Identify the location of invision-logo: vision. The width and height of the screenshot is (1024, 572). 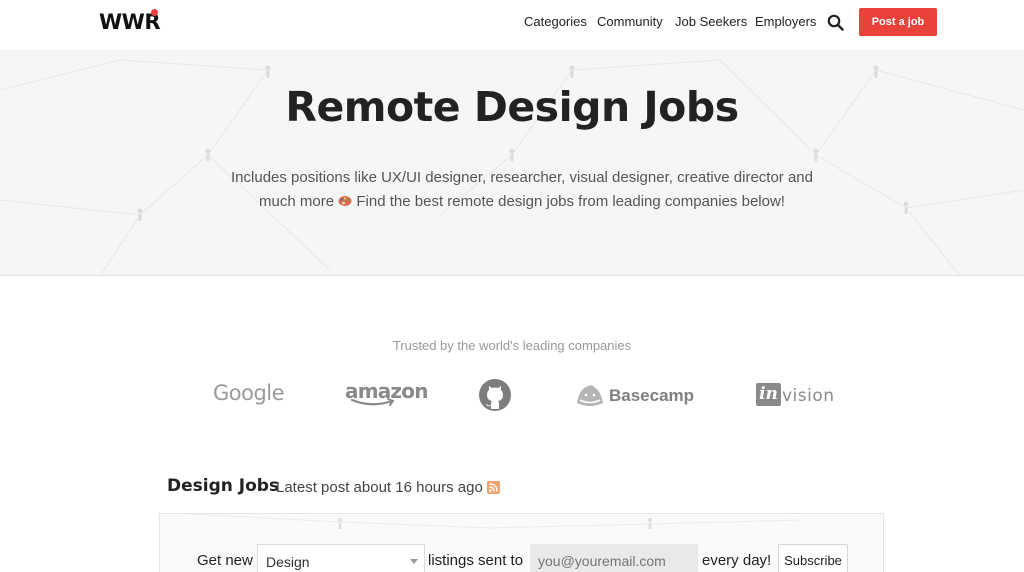
(808, 396).